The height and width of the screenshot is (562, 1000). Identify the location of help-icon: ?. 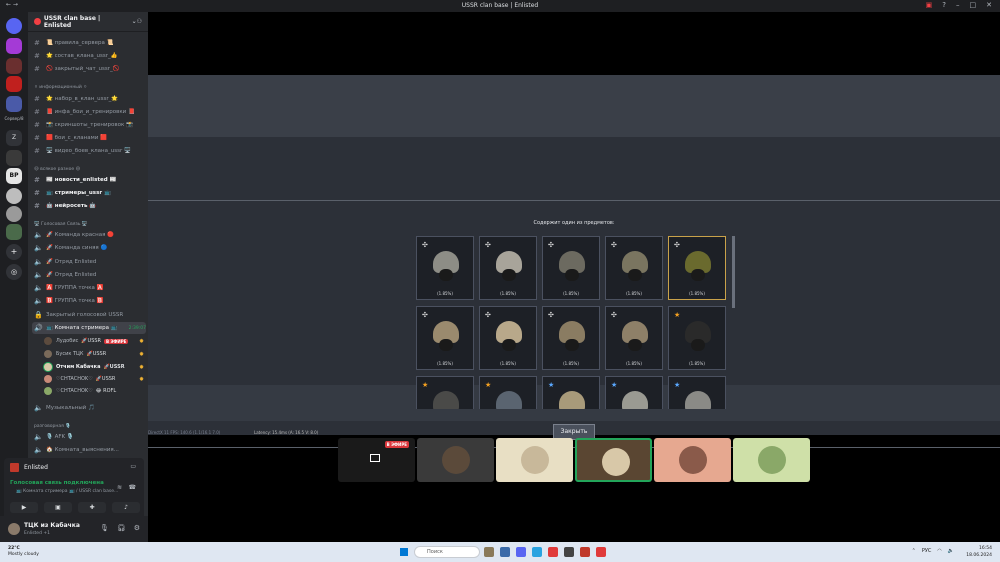
(944, 5).